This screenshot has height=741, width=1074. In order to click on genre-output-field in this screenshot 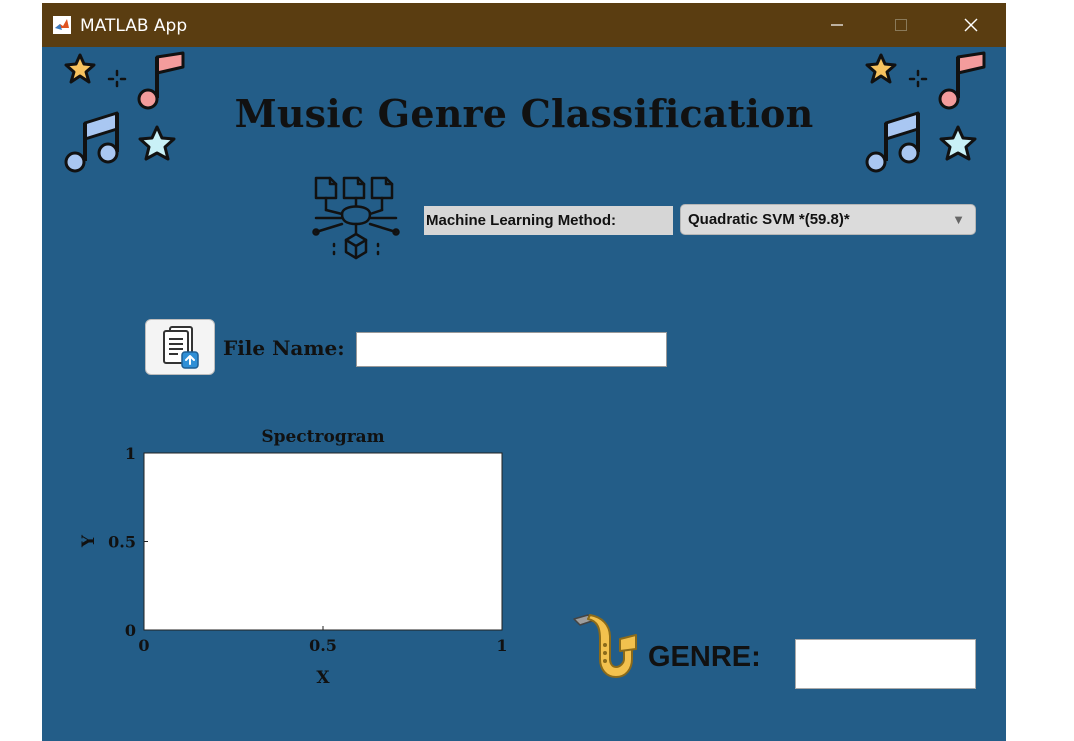, I will do `click(885, 664)`.